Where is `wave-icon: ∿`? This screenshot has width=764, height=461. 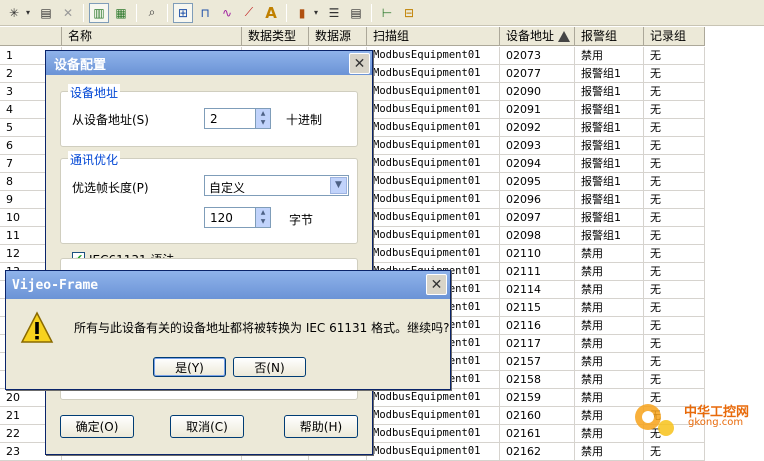 wave-icon: ∿ is located at coordinates (227, 13).